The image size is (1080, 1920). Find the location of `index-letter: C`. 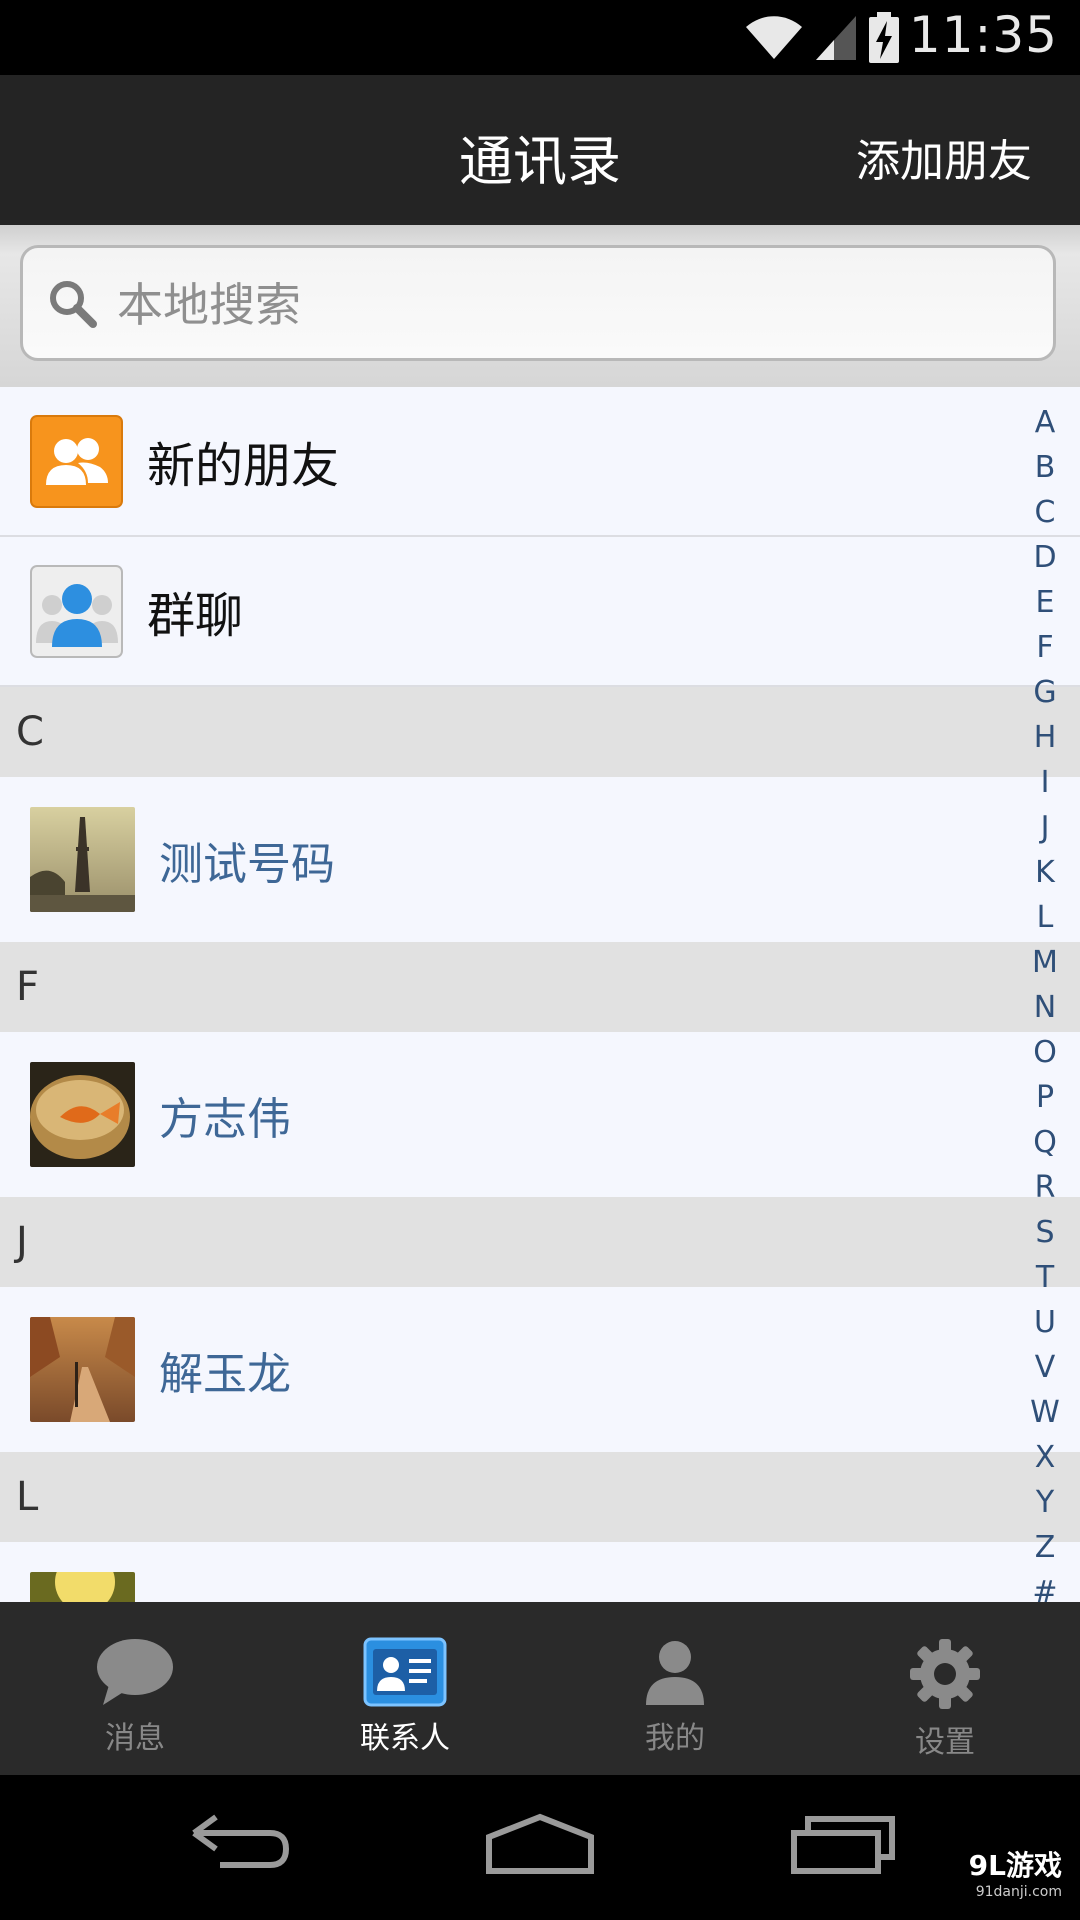

index-letter: C is located at coordinates (1045, 512).